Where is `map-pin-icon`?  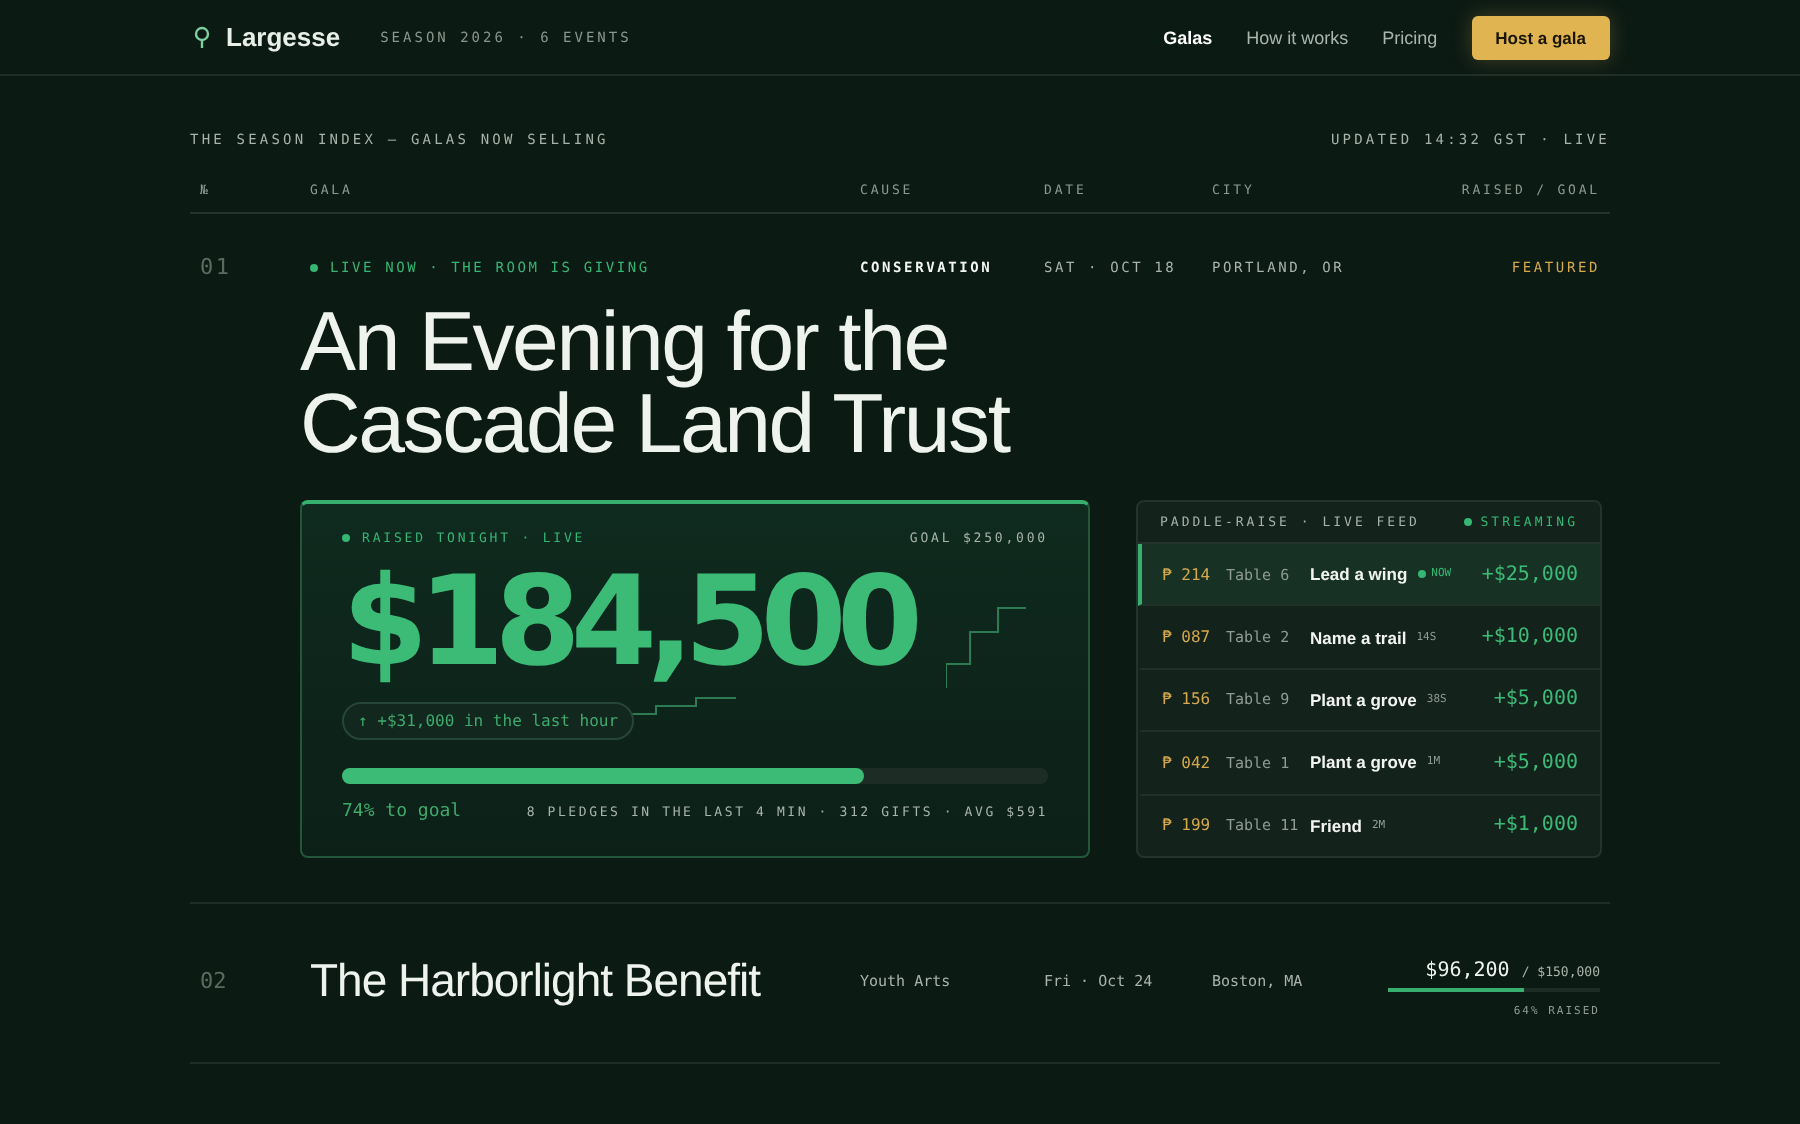
map-pin-icon is located at coordinates (202, 37).